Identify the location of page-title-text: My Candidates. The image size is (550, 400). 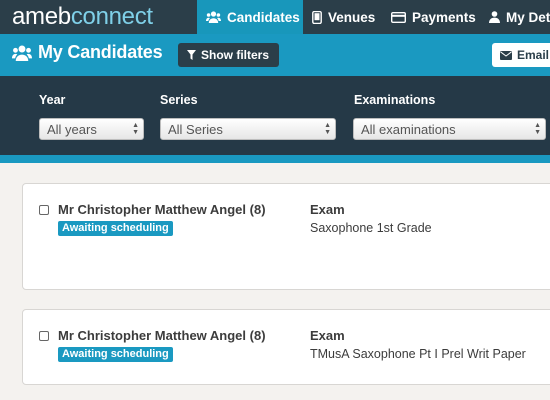
(100, 52).